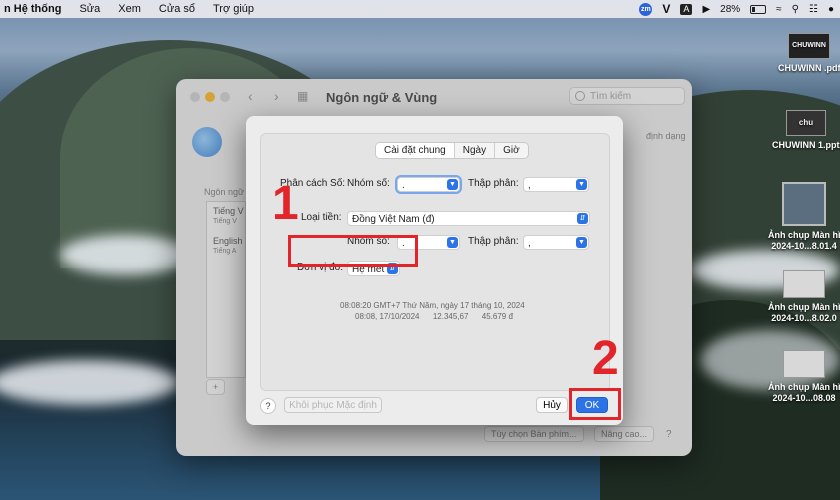 The image size is (840, 500). Describe the element at coordinates (605, 358) in the screenshot. I see `step-2-label: 2` at that location.